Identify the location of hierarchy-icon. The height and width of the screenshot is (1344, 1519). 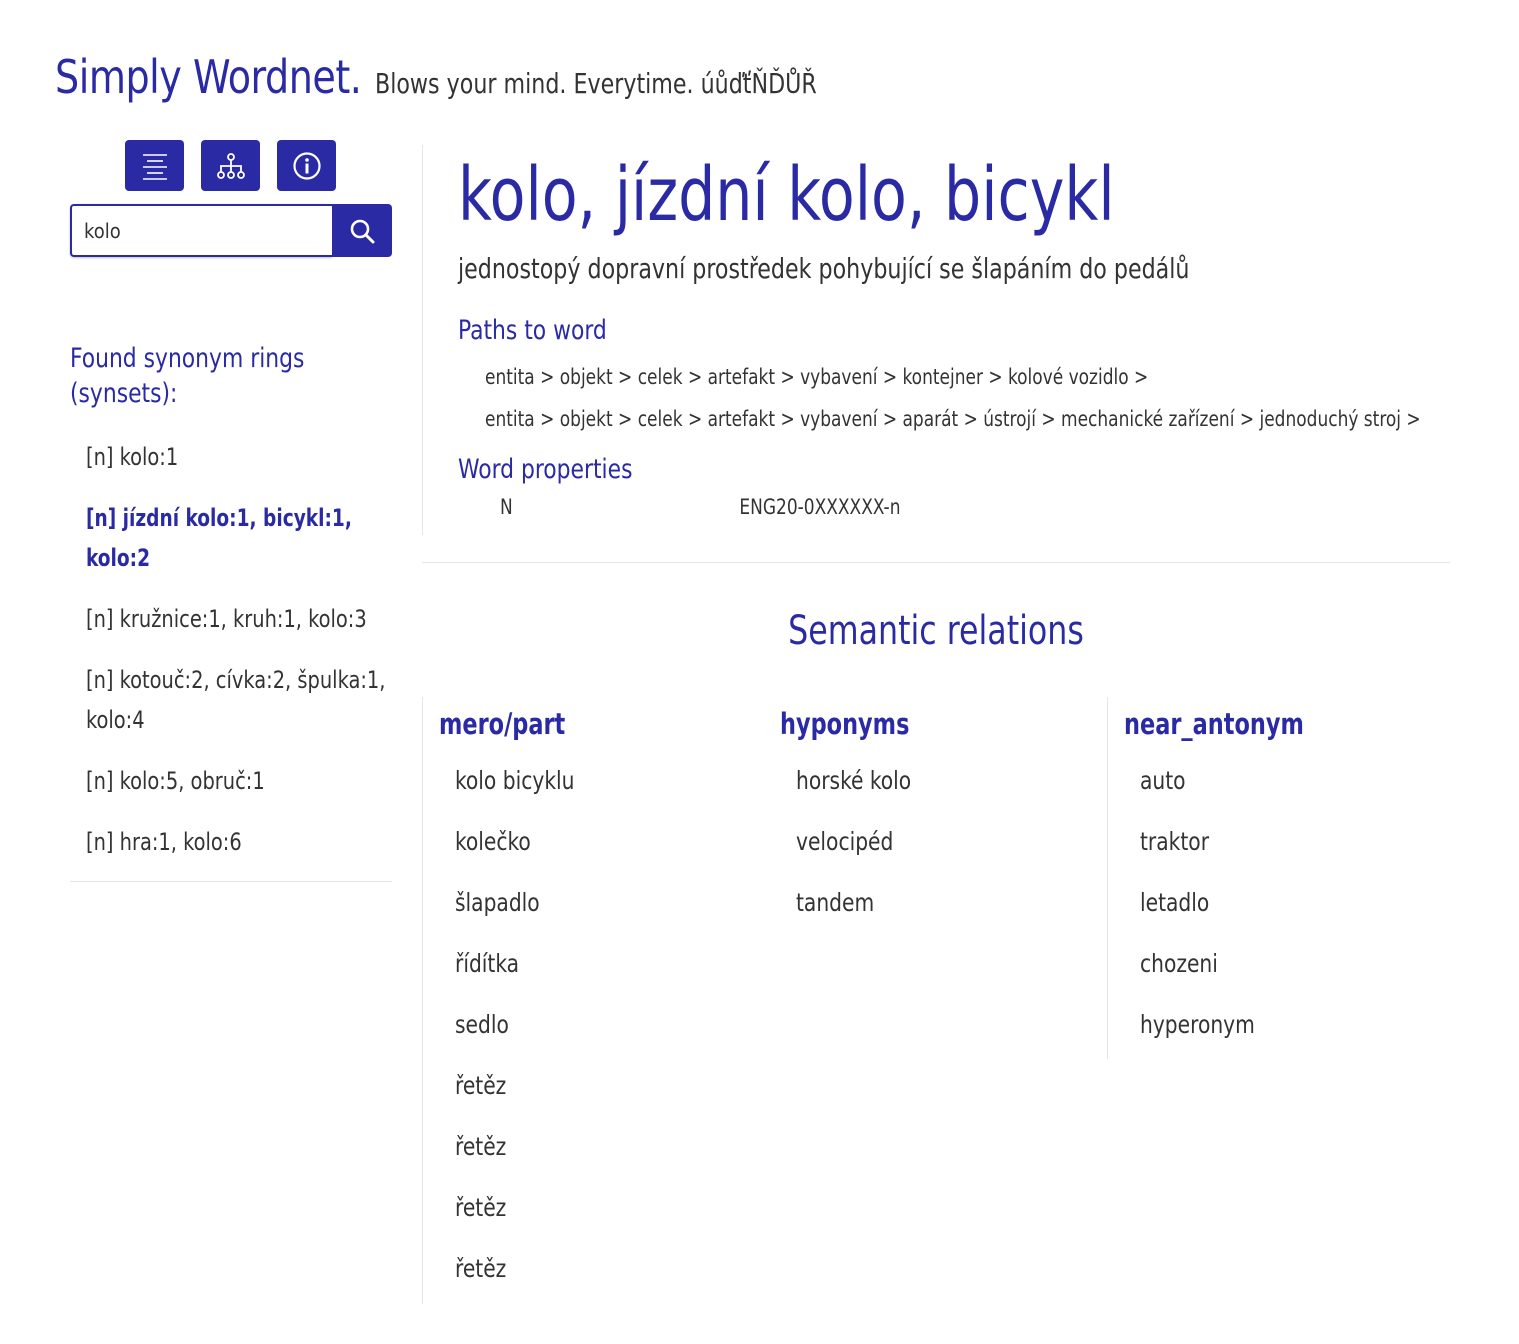
(230, 165).